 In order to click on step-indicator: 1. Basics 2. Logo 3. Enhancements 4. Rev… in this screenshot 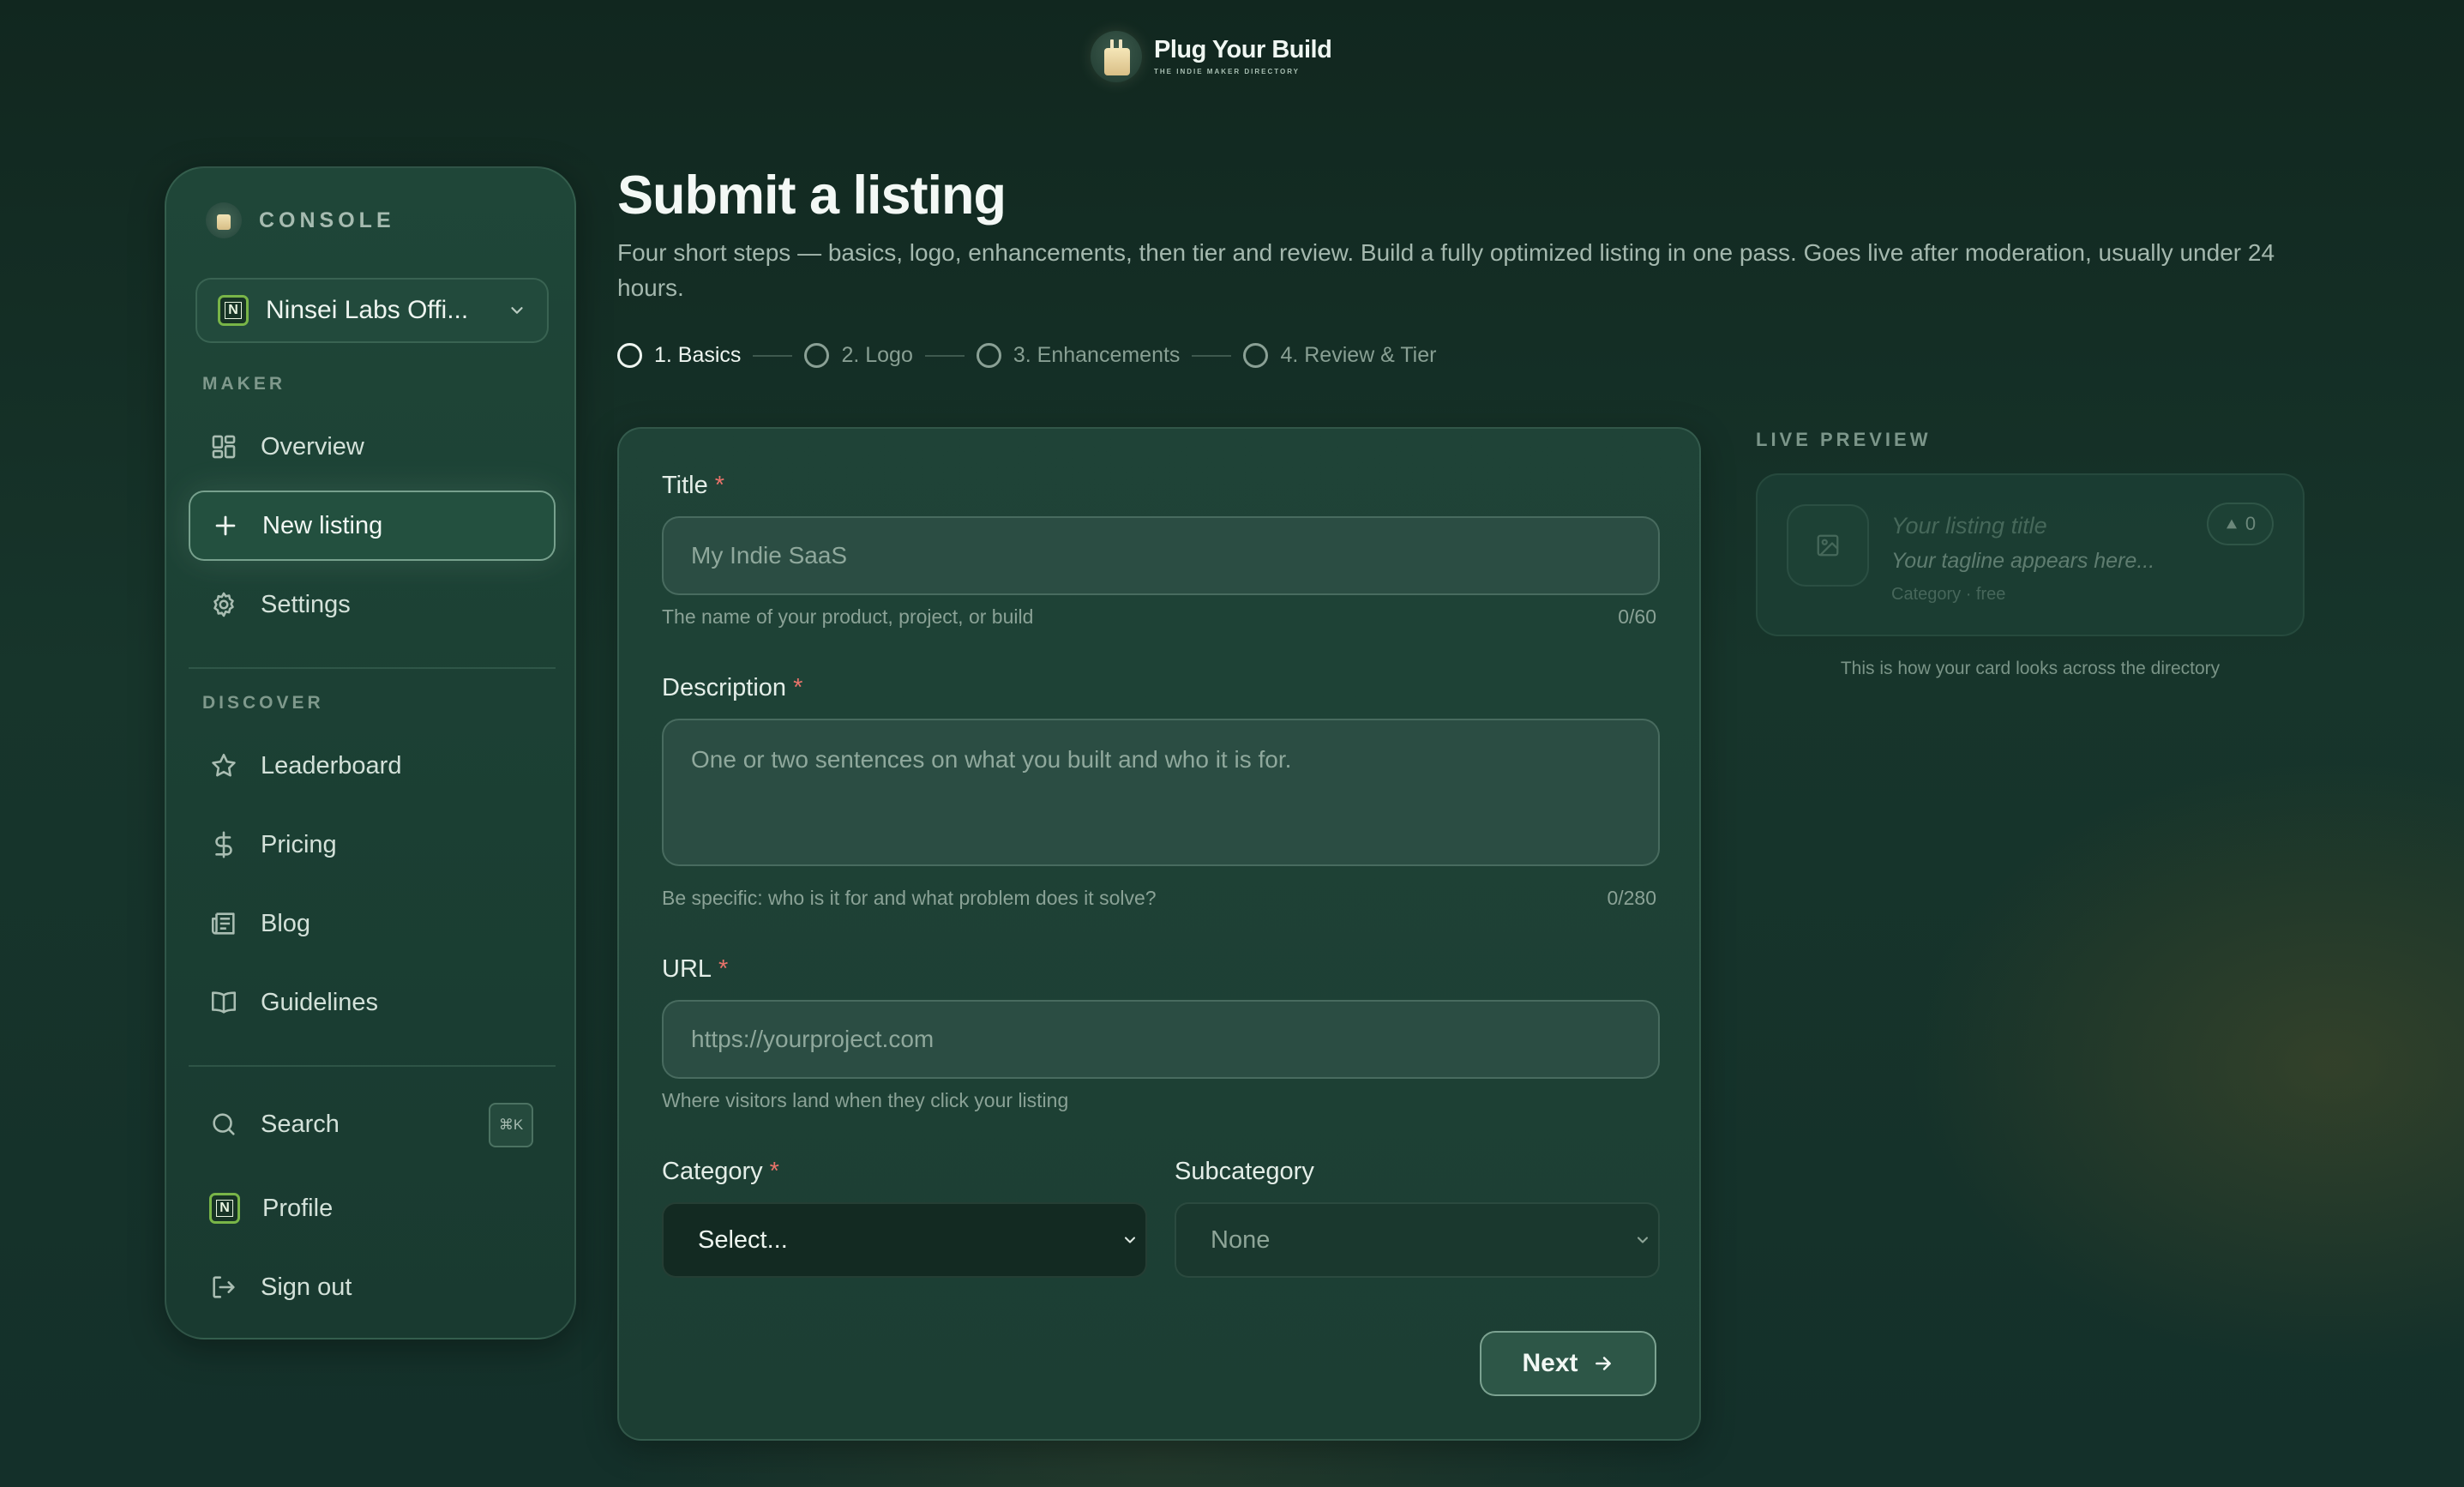, I will do `click(1026, 355)`.